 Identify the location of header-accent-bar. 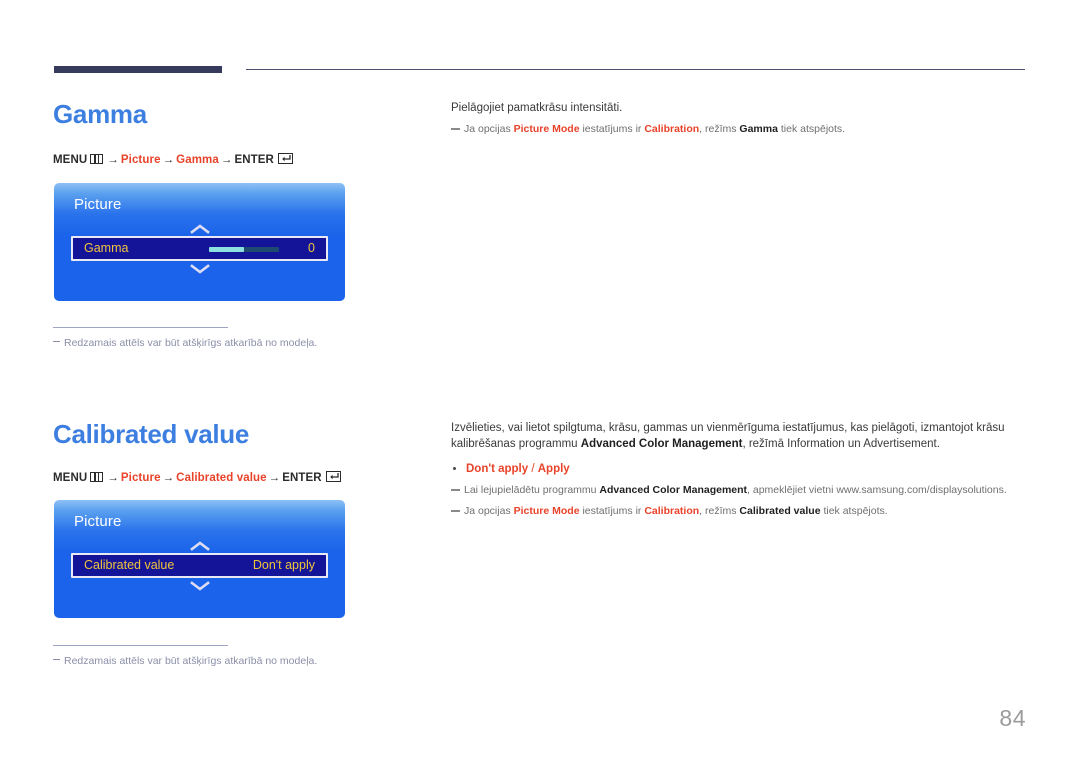
(138, 69).